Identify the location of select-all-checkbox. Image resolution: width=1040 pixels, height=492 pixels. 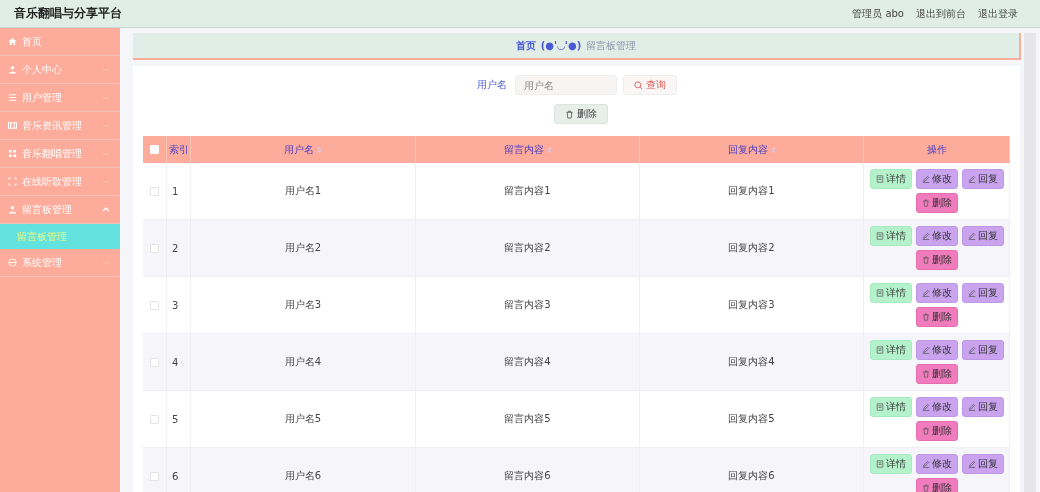
(154, 149).